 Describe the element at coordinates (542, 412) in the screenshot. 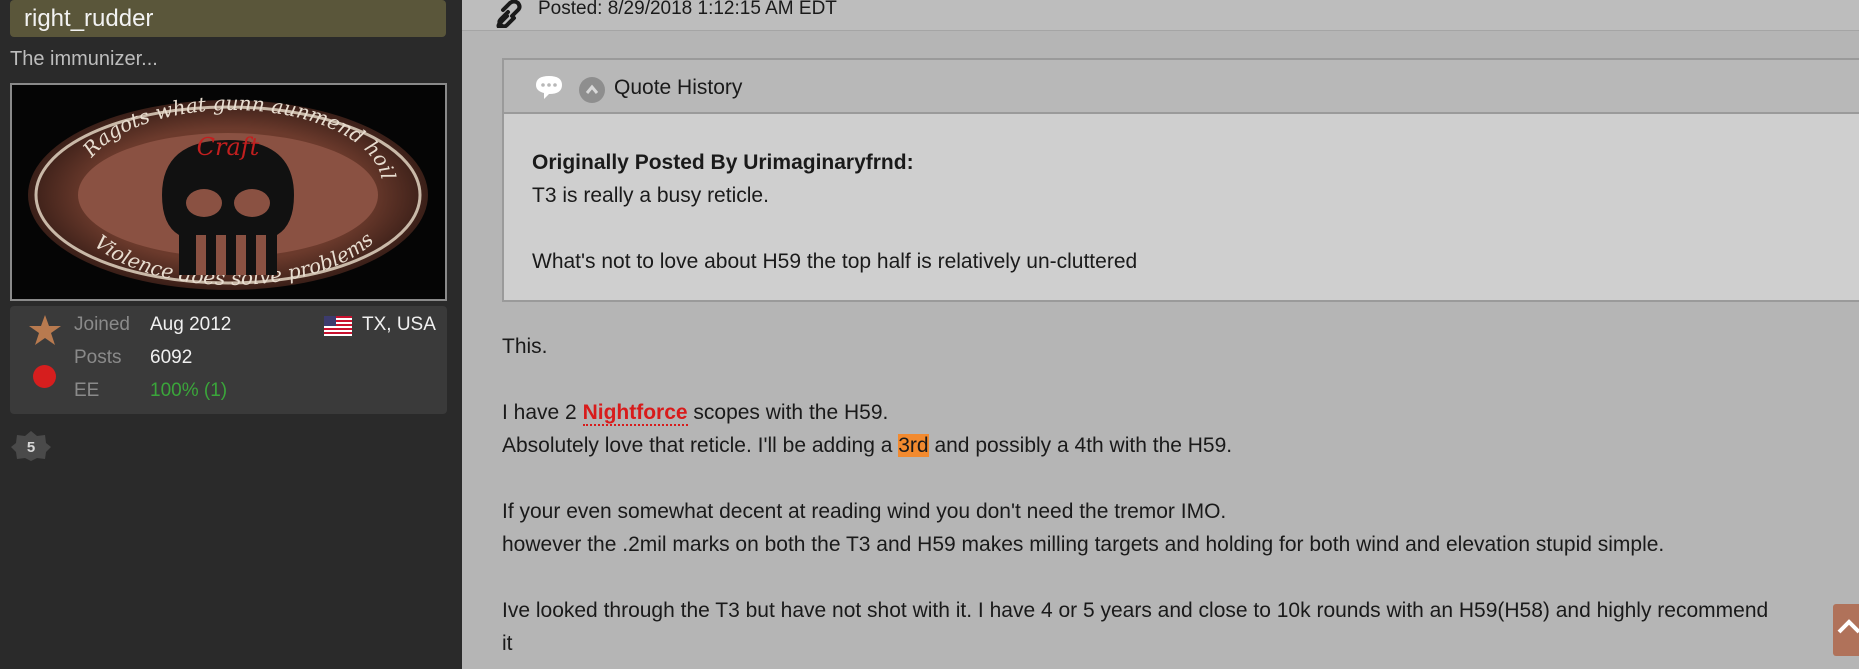

I see `body-text: I have 2` at that location.